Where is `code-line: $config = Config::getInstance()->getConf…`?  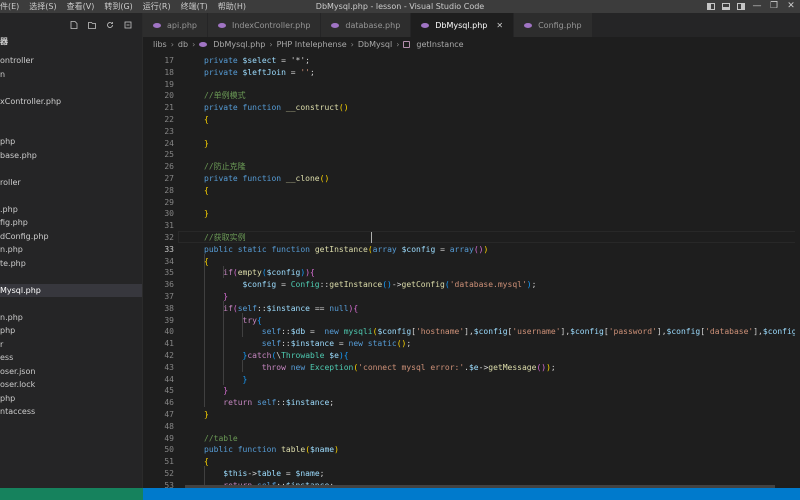 code-line: $config = Config::getInstance()->getConf… is located at coordinates (502, 285).